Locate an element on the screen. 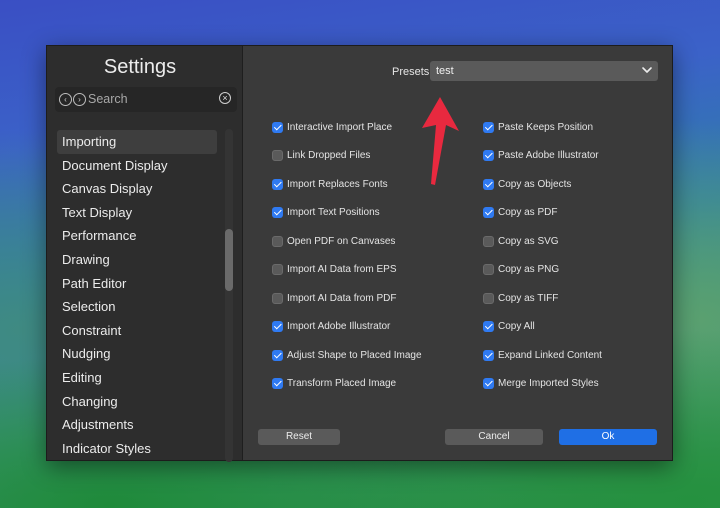 This screenshot has width=720, height=508. sidebar-item-text-display: Text Display is located at coordinates (137, 213).